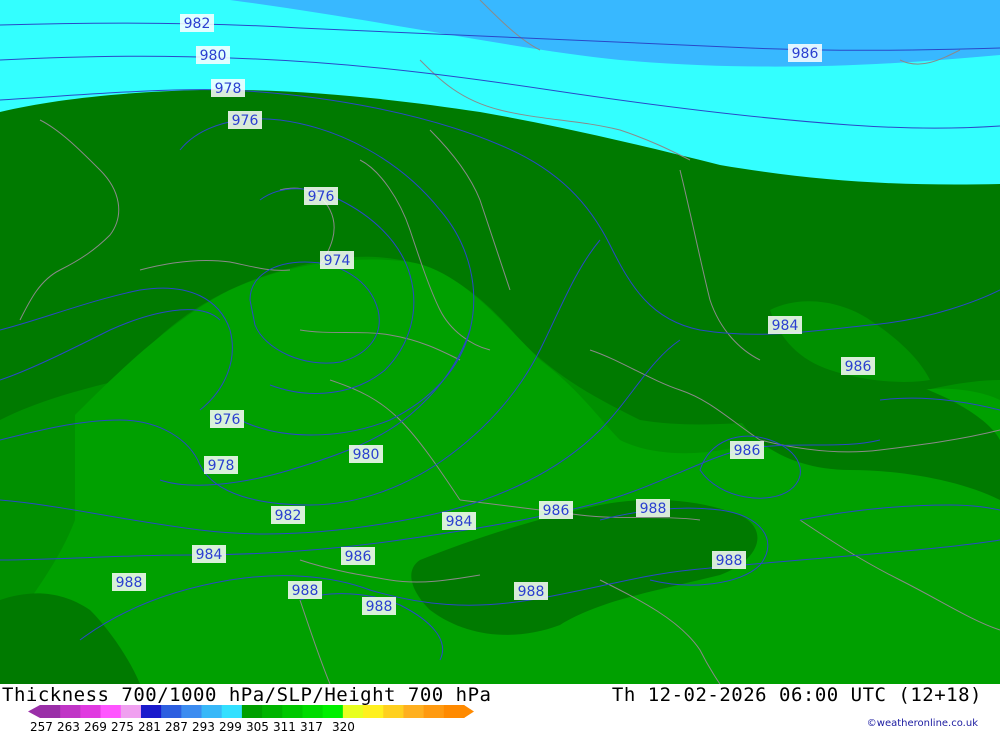 The height and width of the screenshot is (733, 1000). Describe the element at coordinates (469, 711) in the screenshot. I see `scale-arrow-right` at that location.